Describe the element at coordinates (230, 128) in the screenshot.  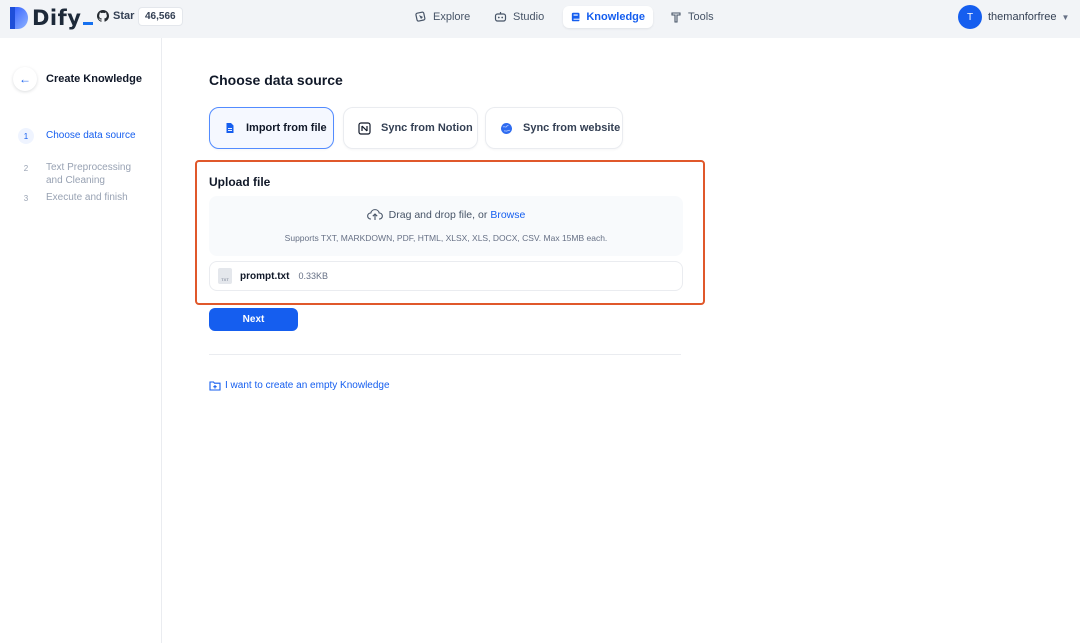
I see `file-icon` at that location.